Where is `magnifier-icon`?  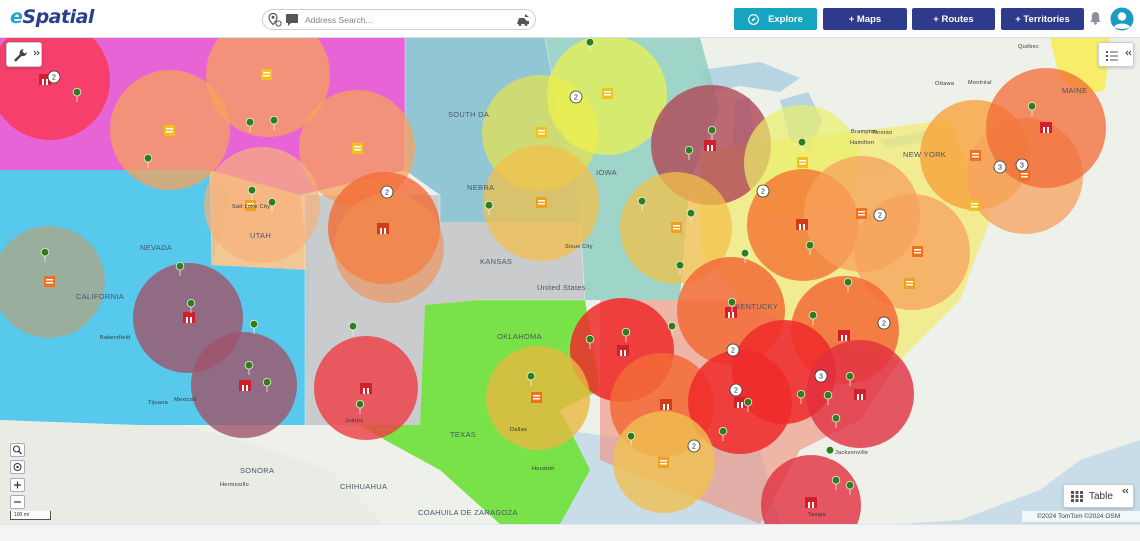
magnifier-icon is located at coordinates (17, 450).